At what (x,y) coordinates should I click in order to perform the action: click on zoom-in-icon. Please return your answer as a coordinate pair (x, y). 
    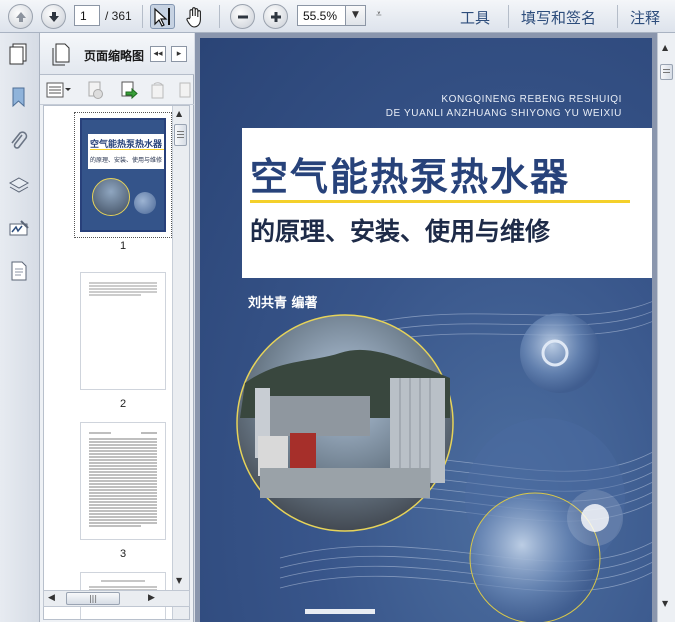
    Looking at the image, I should click on (275, 16).